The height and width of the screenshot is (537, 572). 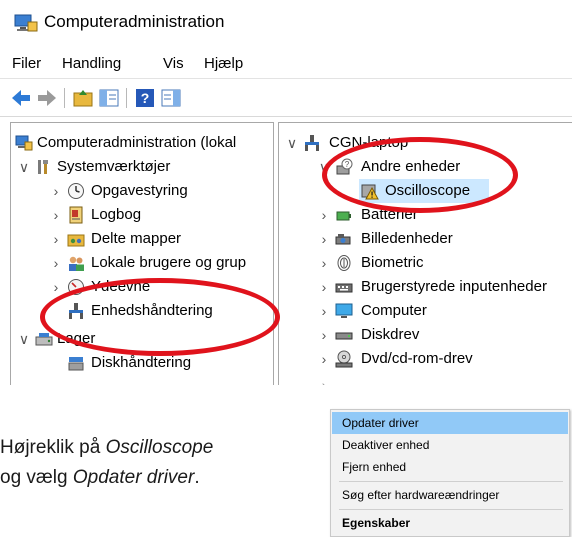 What do you see at coordinates (369, 142) in the screenshot?
I see `tree-label: CGN-laptop` at bounding box center [369, 142].